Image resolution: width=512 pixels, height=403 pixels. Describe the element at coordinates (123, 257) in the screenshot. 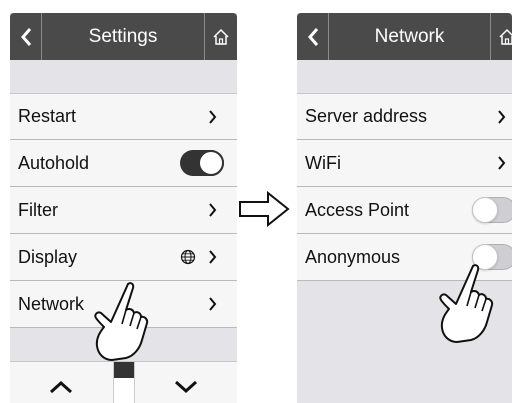

I see `menu-item-display: Display` at that location.